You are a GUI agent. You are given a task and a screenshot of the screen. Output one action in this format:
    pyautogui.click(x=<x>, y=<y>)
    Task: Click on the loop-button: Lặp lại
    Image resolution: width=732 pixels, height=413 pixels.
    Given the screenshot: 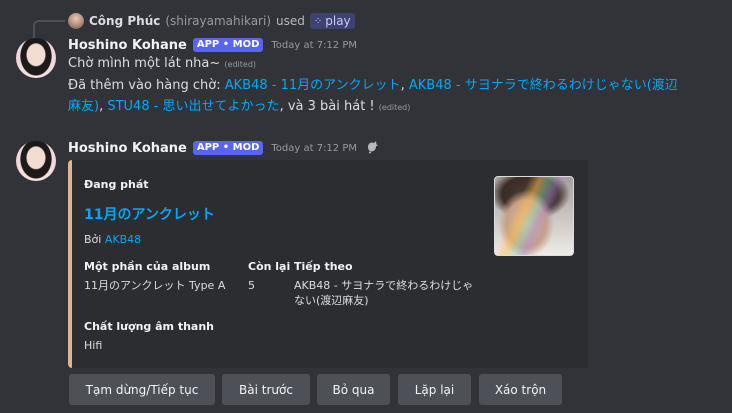 What is the action you would take?
    pyautogui.click(x=434, y=389)
    